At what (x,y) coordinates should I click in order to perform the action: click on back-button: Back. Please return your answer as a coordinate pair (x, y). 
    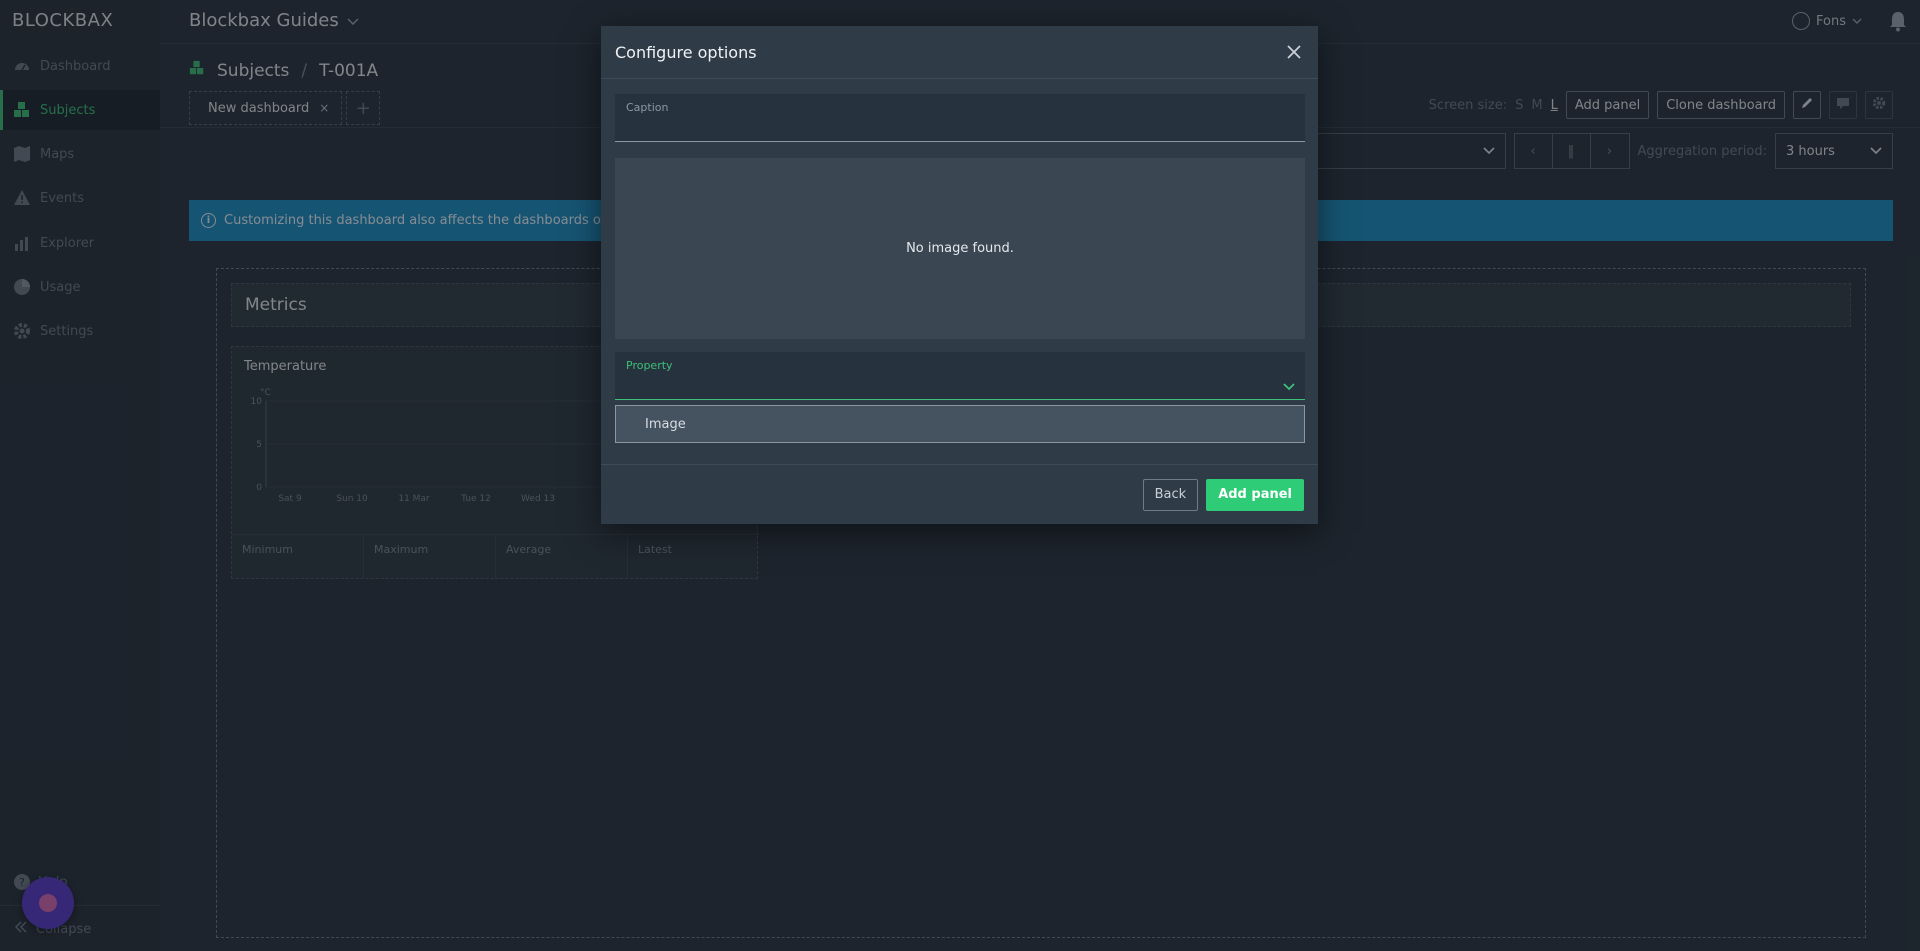
    Looking at the image, I should click on (1170, 494).